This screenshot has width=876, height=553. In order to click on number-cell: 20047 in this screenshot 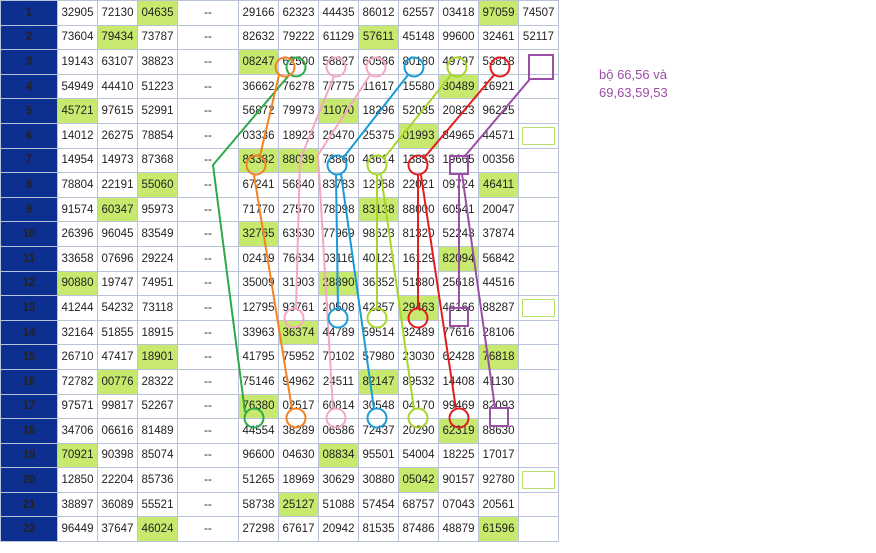, I will do `click(498, 209)`.